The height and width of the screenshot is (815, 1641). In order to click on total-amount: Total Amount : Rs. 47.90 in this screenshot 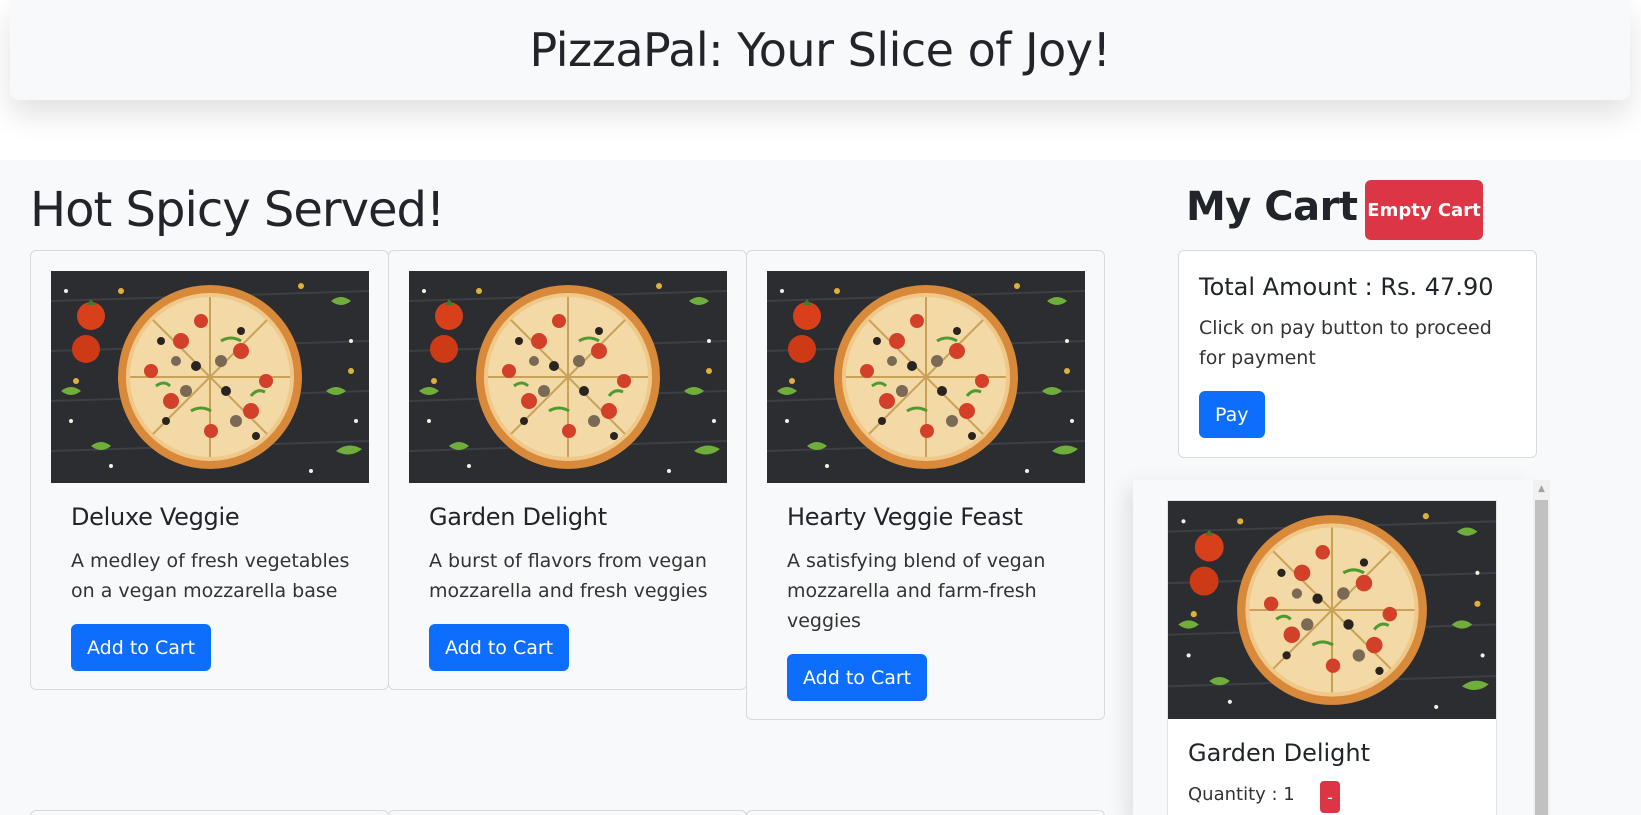, I will do `click(1346, 287)`.